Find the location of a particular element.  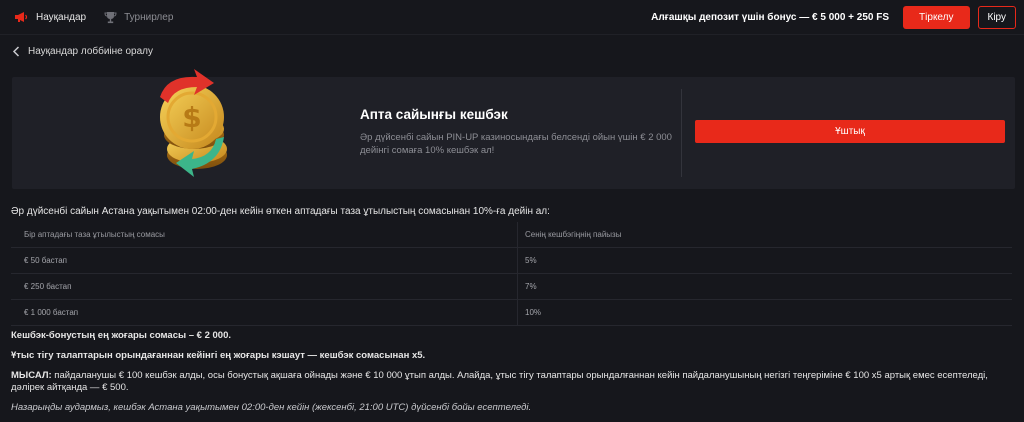

nav-item-campaigns-label: Науқандар is located at coordinates (61, 17).